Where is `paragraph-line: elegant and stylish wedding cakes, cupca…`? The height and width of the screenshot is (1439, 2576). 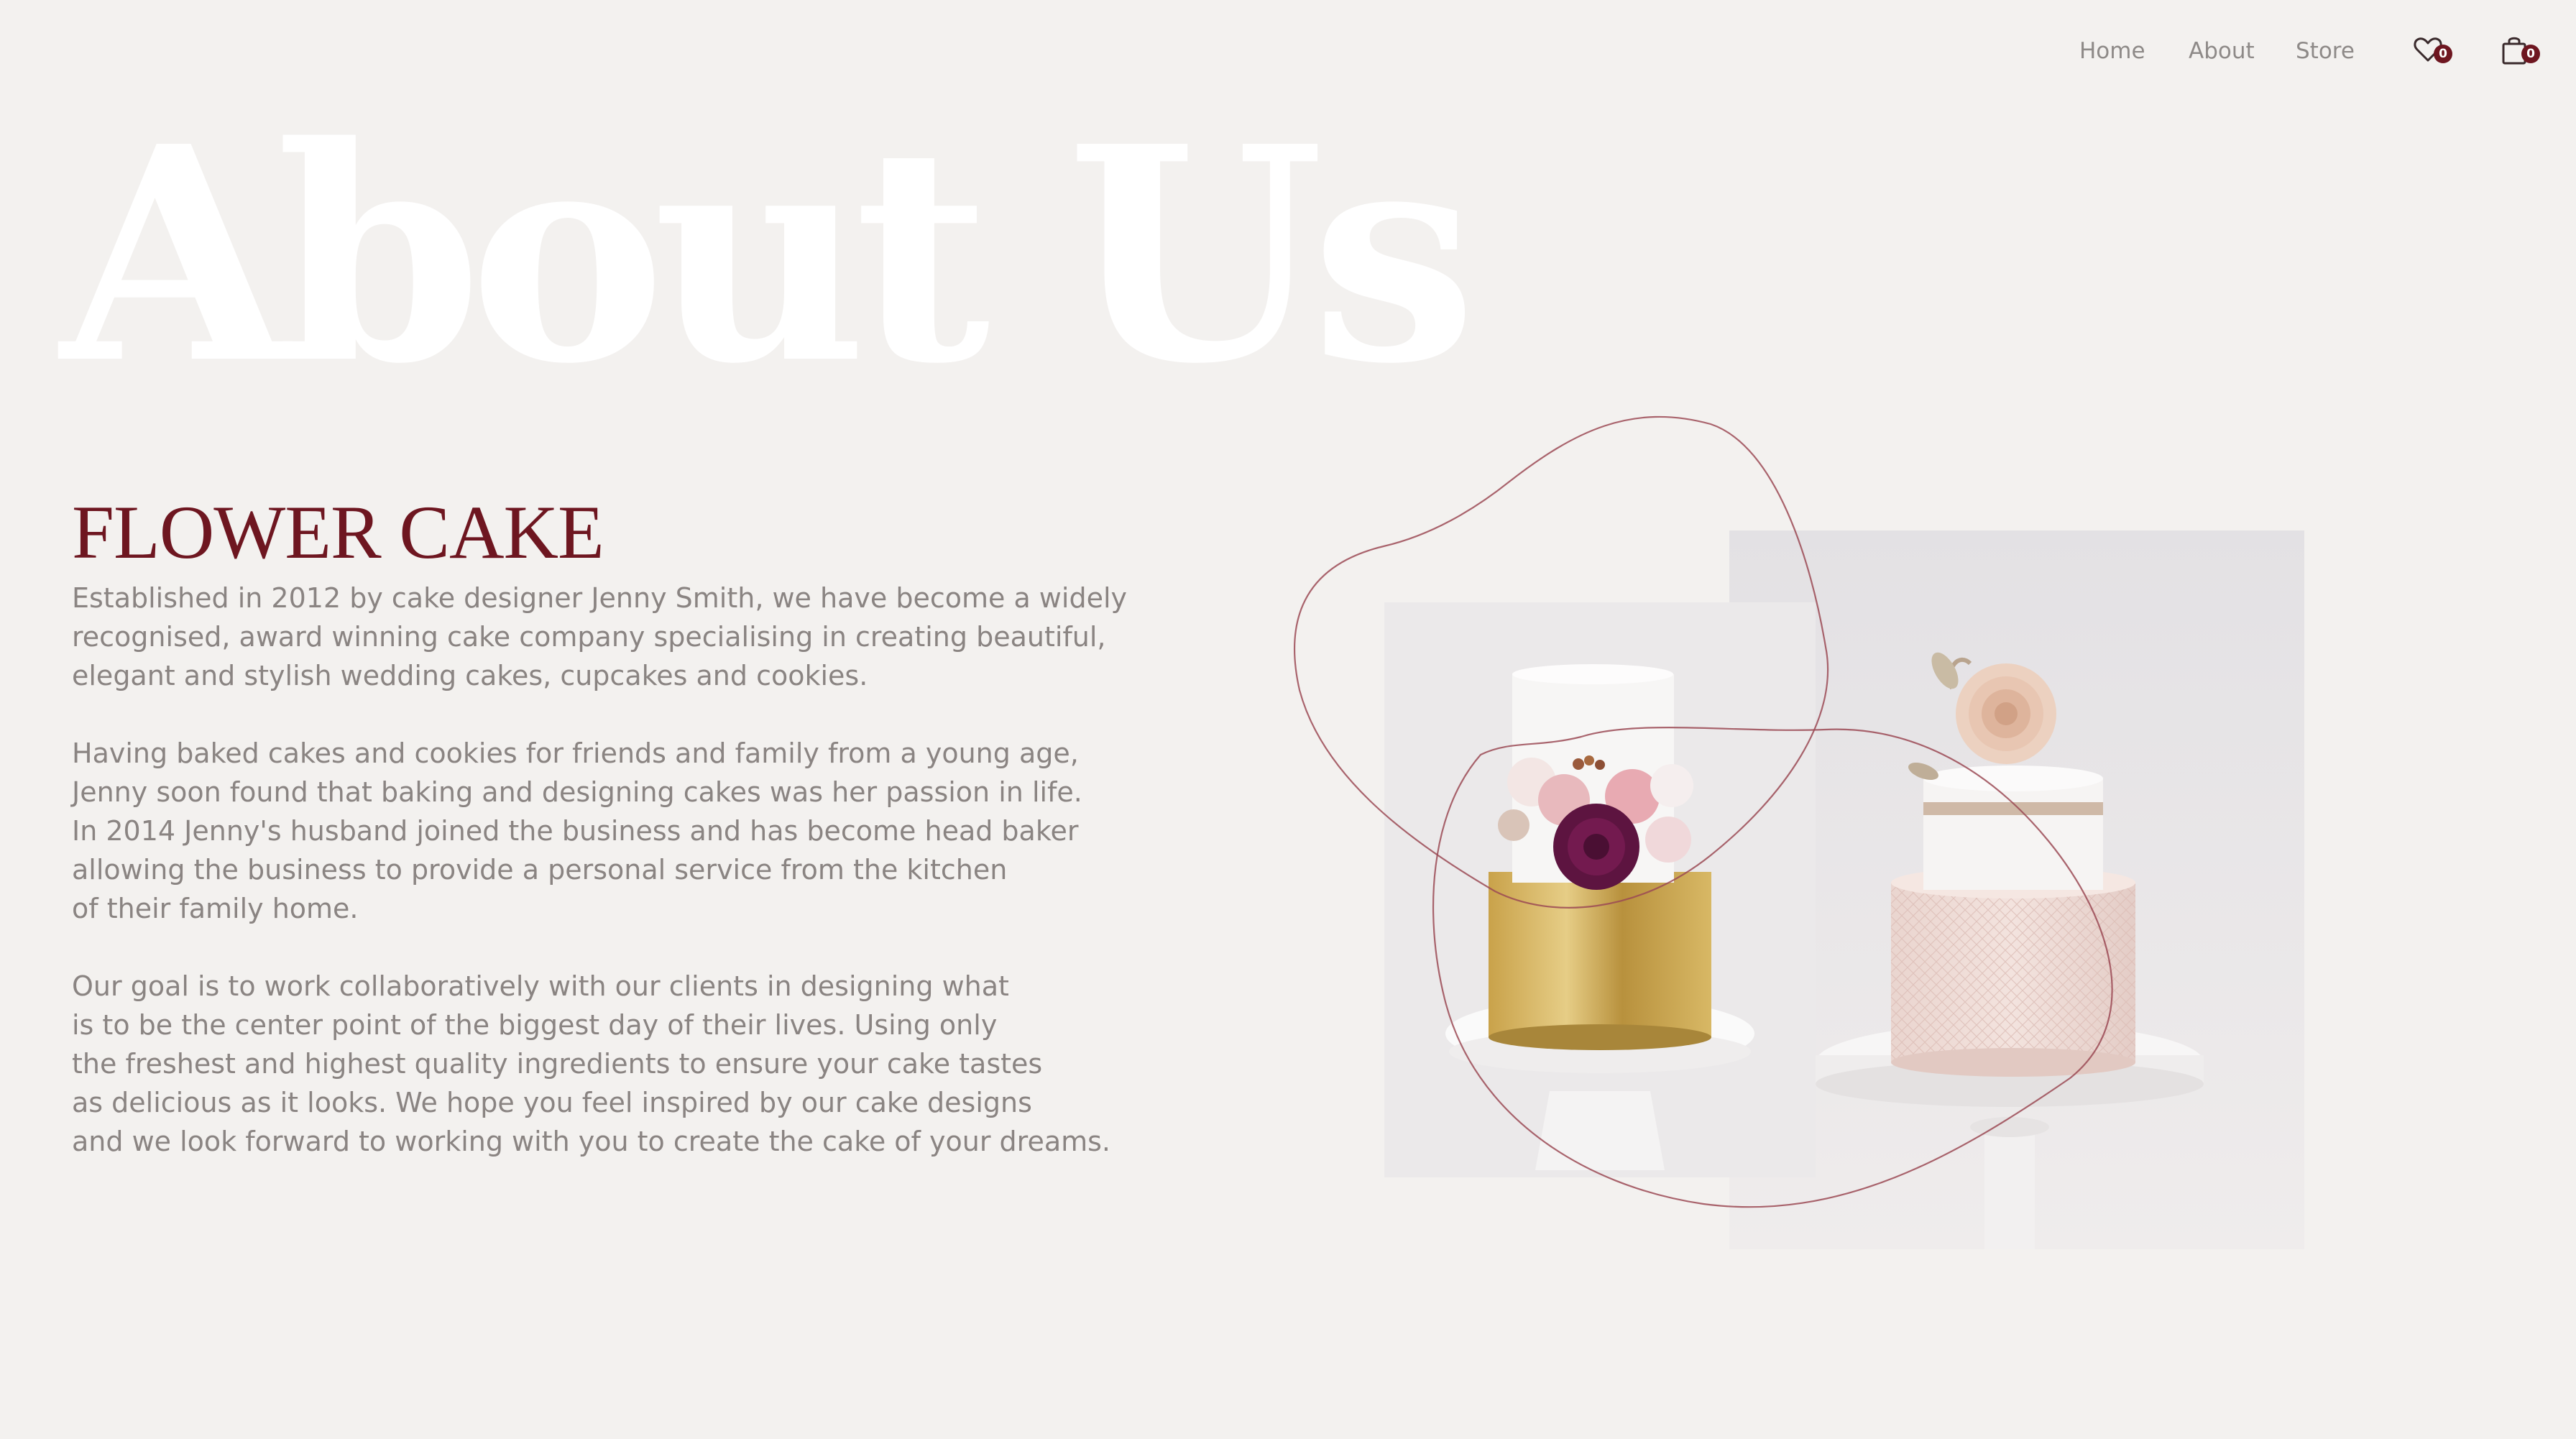
paragraph-line: elegant and stylish wedding cakes, cupca… is located at coordinates (470, 675).